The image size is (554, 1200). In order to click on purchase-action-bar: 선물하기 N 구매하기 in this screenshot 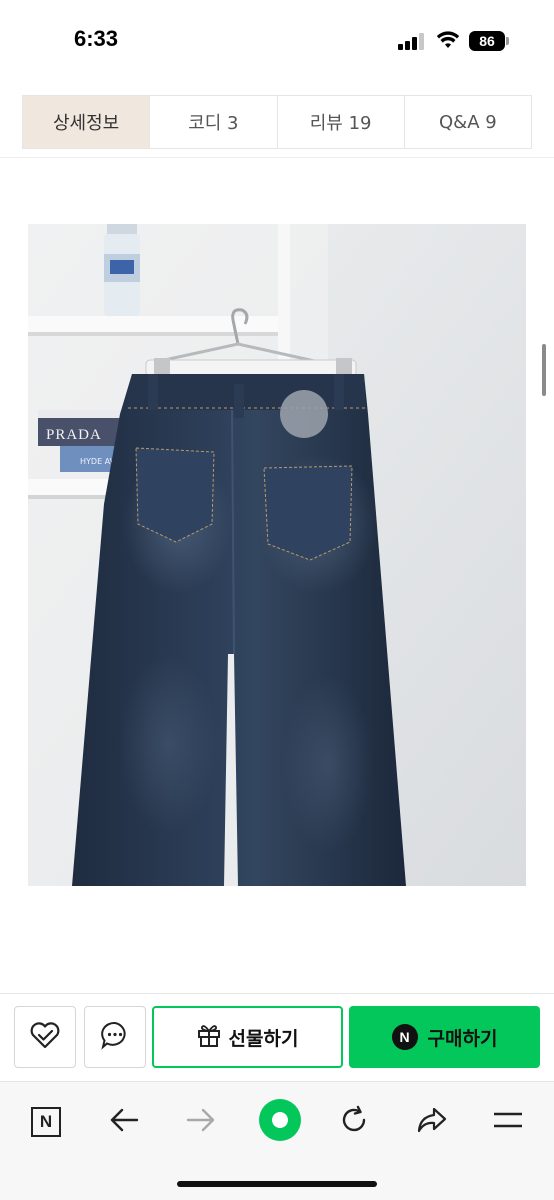, I will do `click(277, 1037)`.